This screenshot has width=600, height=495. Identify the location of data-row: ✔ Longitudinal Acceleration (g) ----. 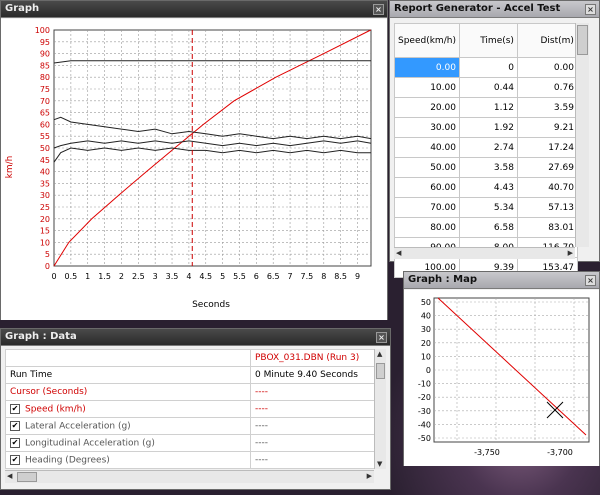
(190, 443).